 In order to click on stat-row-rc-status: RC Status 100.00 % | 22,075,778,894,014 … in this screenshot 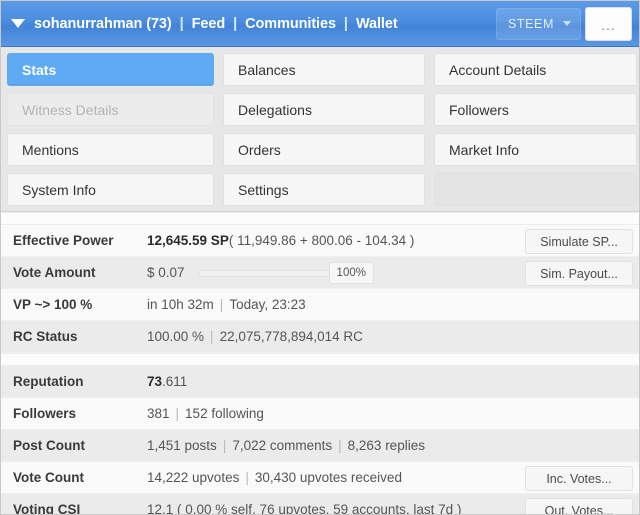, I will do `click(320, 337)`.